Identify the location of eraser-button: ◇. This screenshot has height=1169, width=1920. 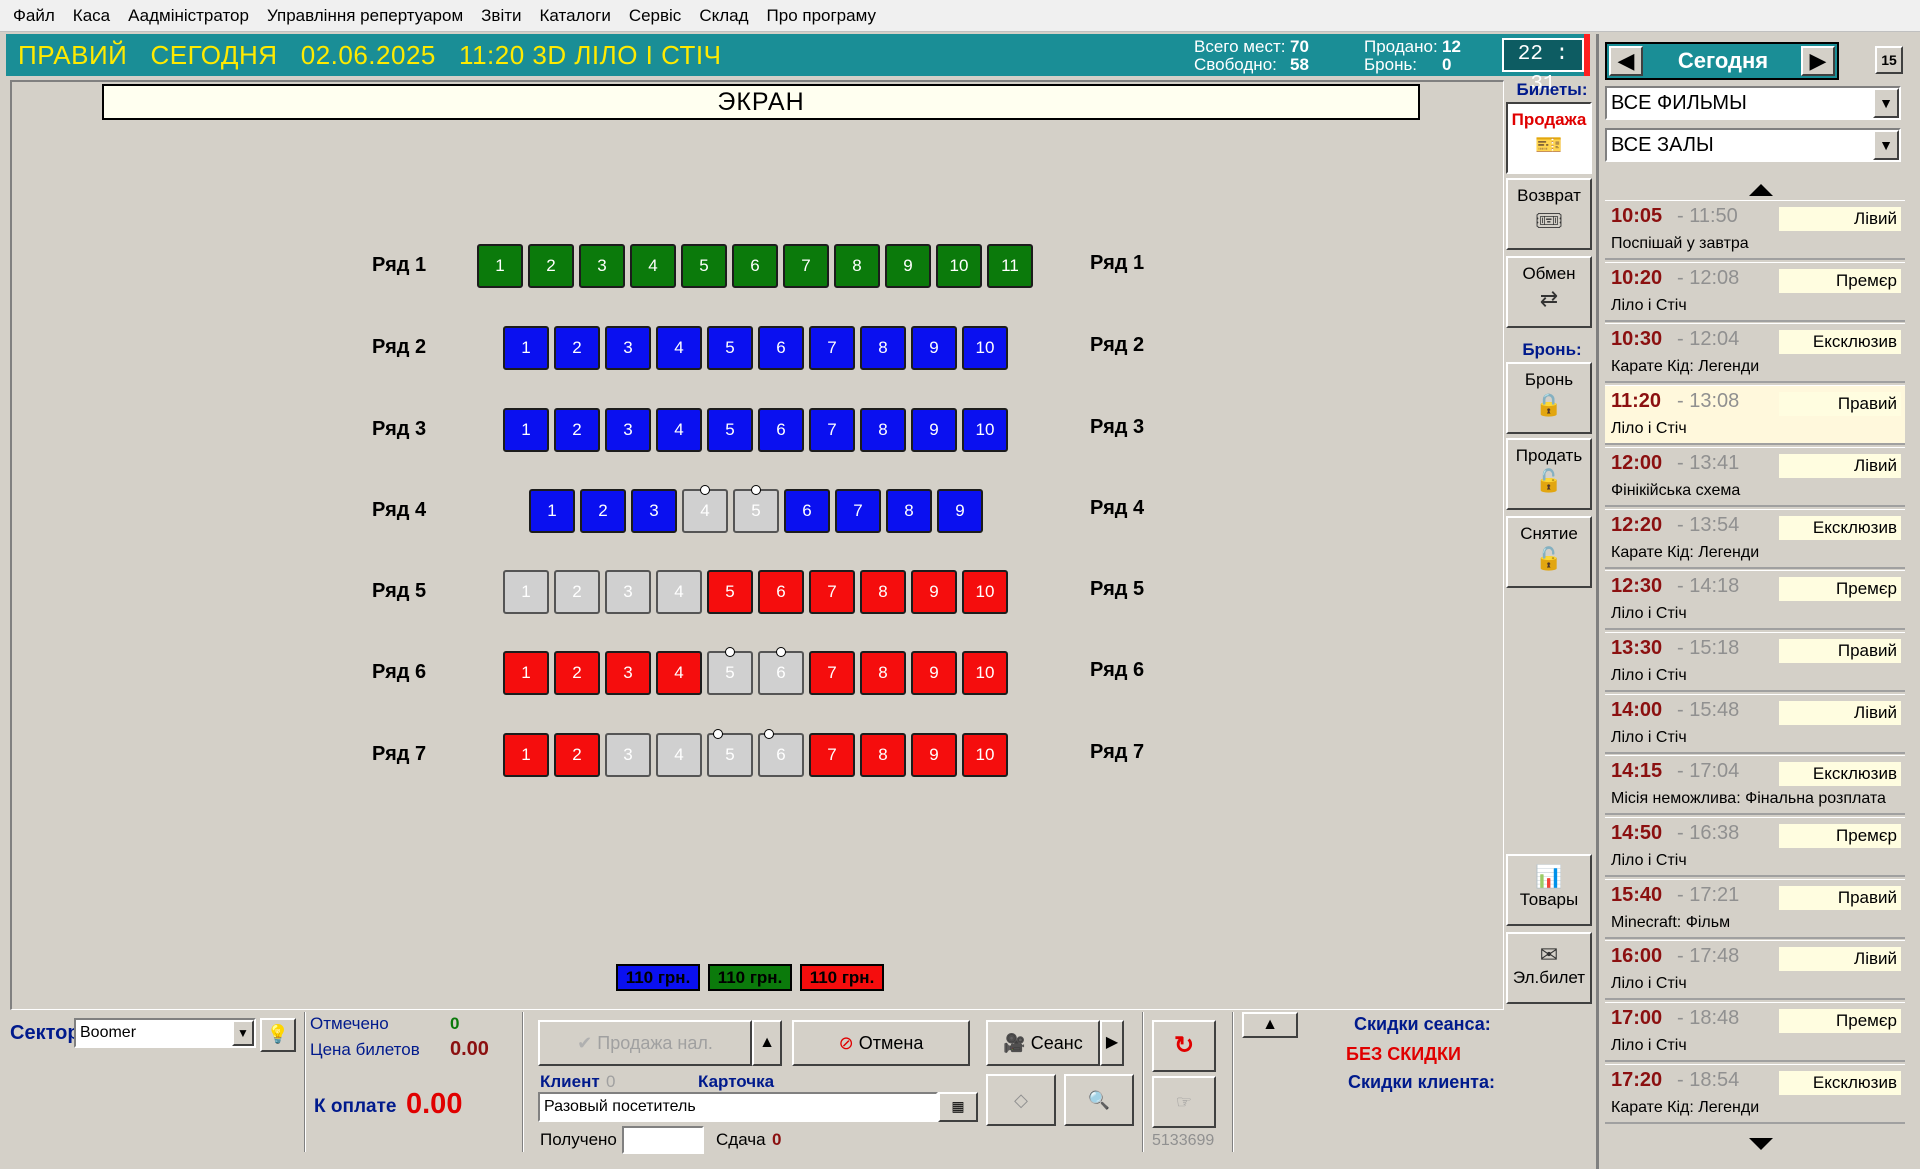
(1021, 1100).